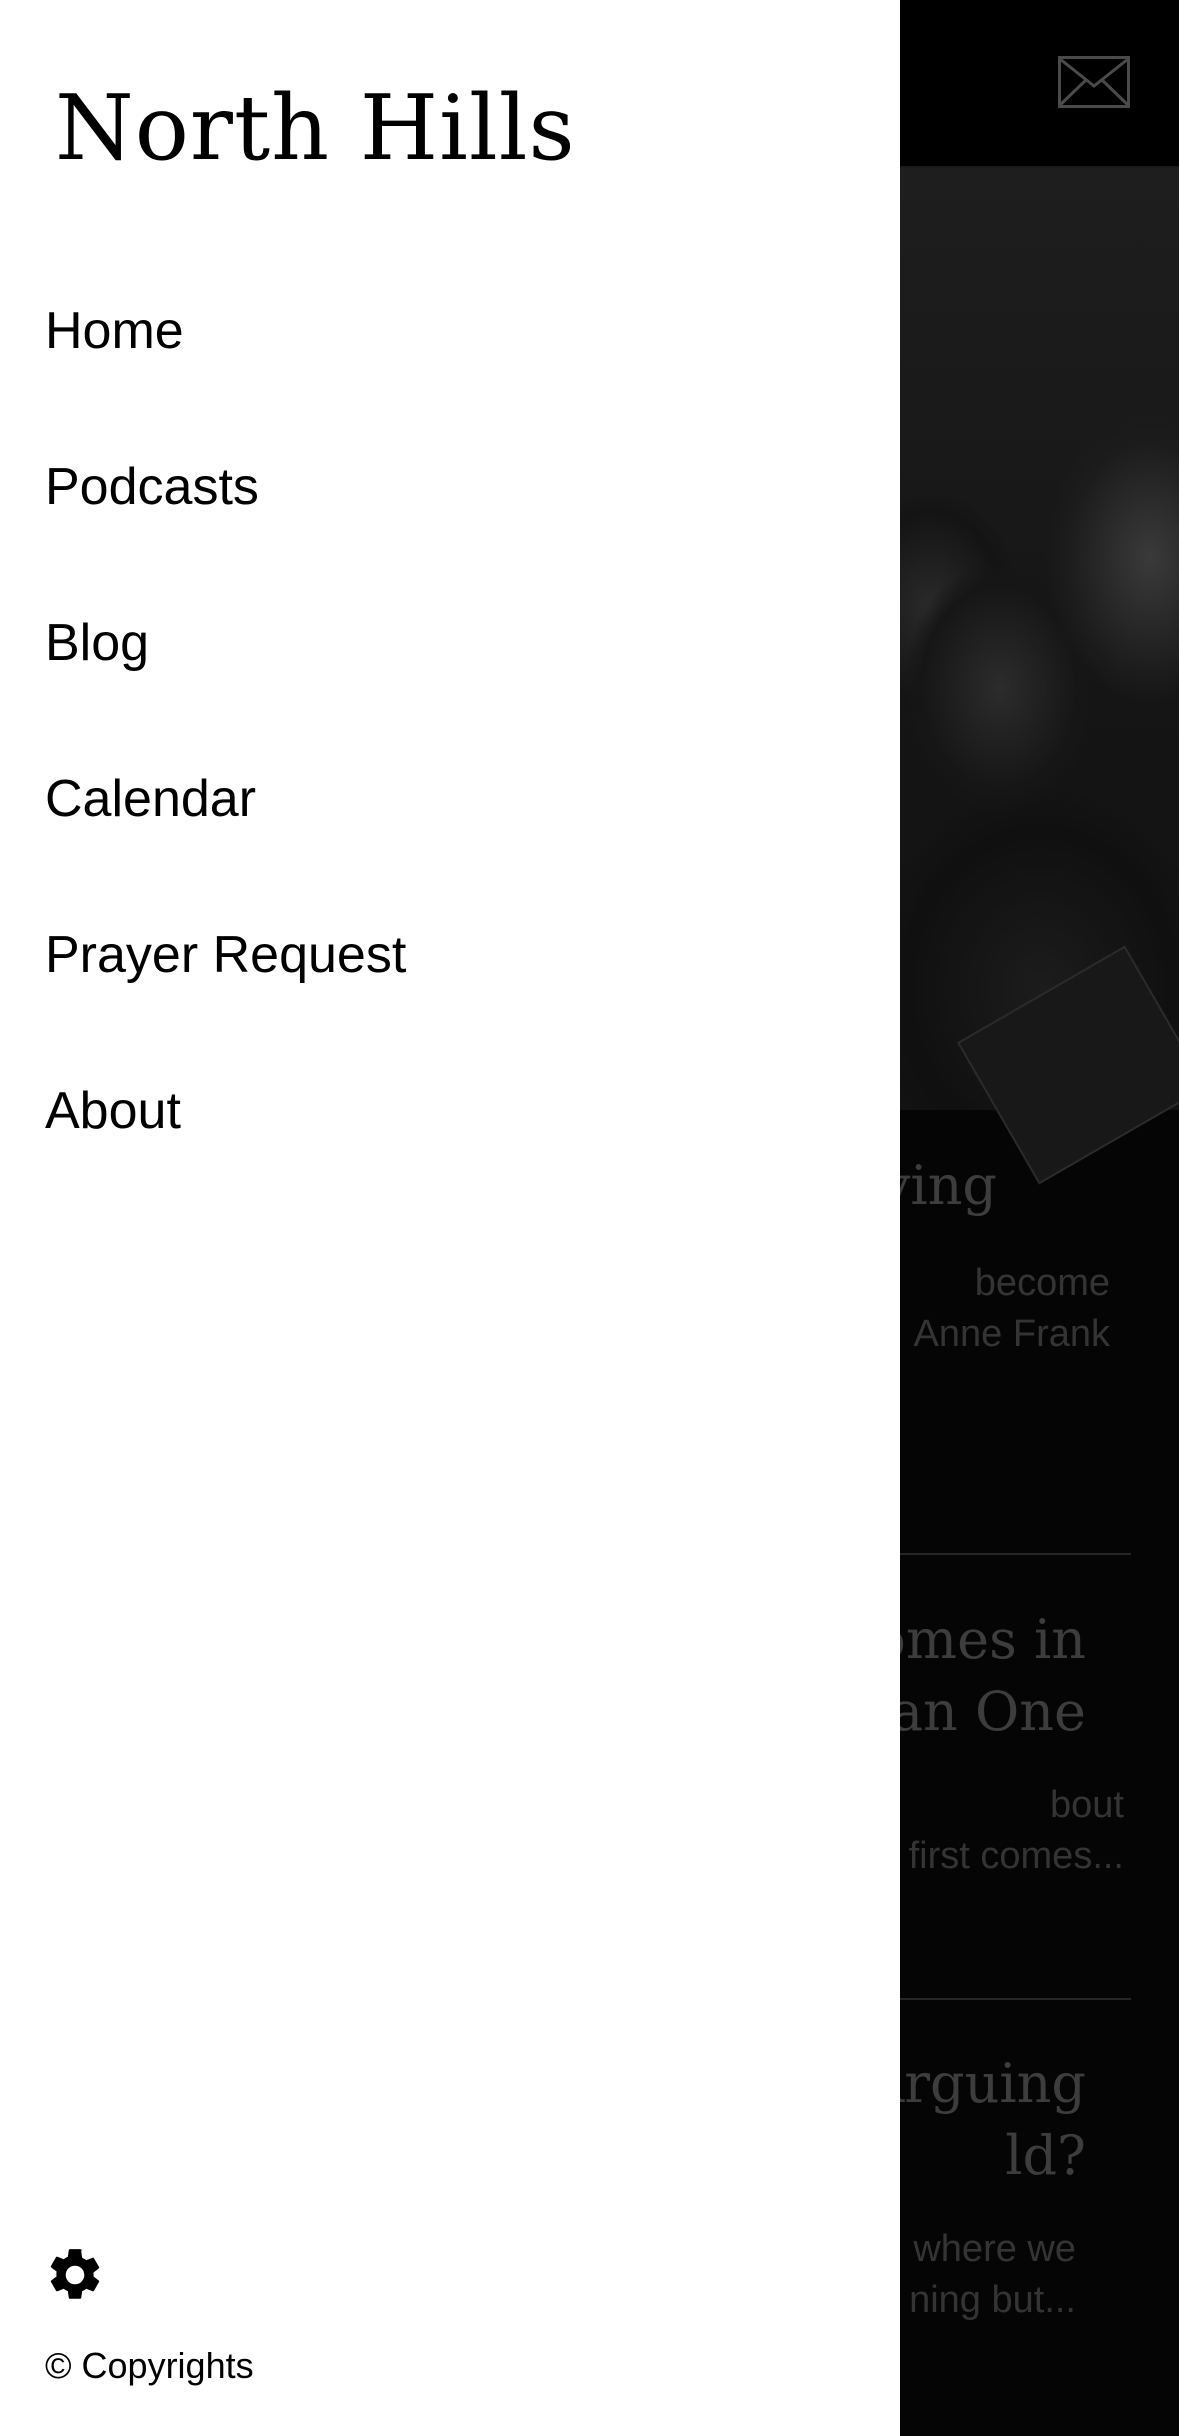 This screenshot has height=2436, width=1179. What do you see at coordinates (455, 831) in the screenshot?
I see `nav-item-calendar: Calendar` at bounding box center [455, 831].